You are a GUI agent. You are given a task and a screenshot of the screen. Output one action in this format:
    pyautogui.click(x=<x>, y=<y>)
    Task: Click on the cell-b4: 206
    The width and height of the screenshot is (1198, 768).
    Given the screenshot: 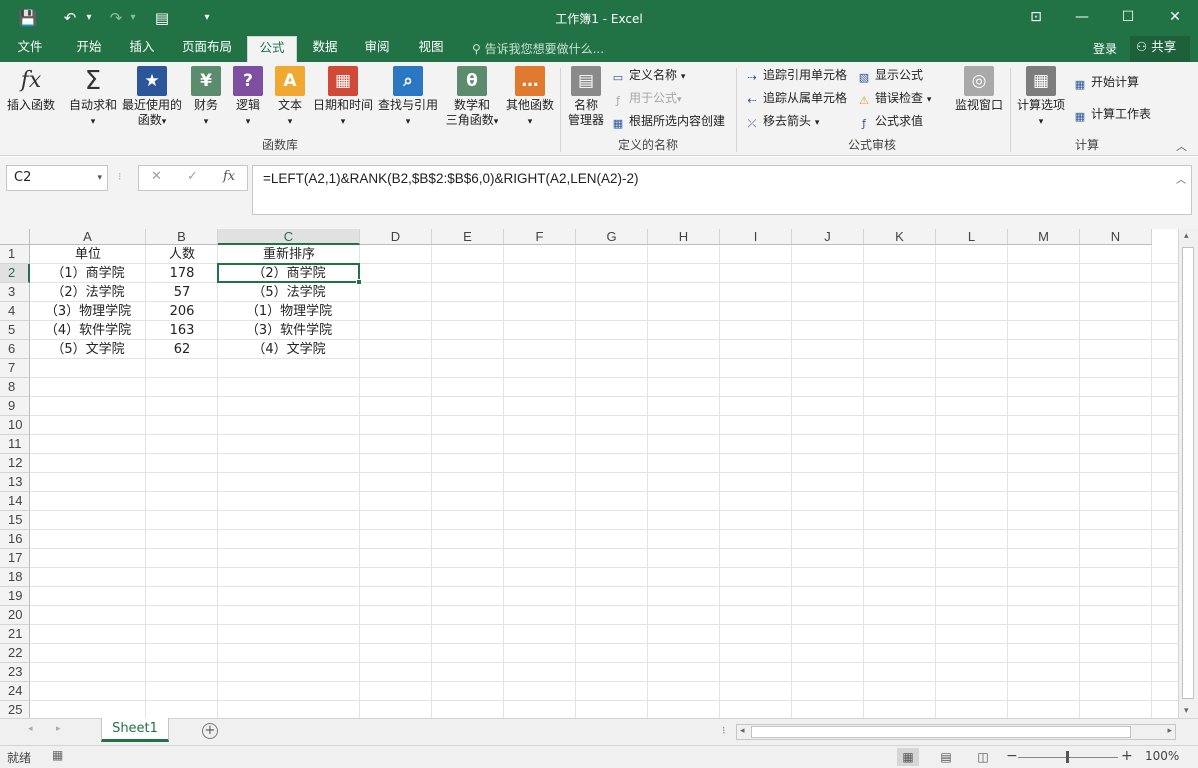 What is the action you would take?
    pyautogui.click(x=182, y=311)
    